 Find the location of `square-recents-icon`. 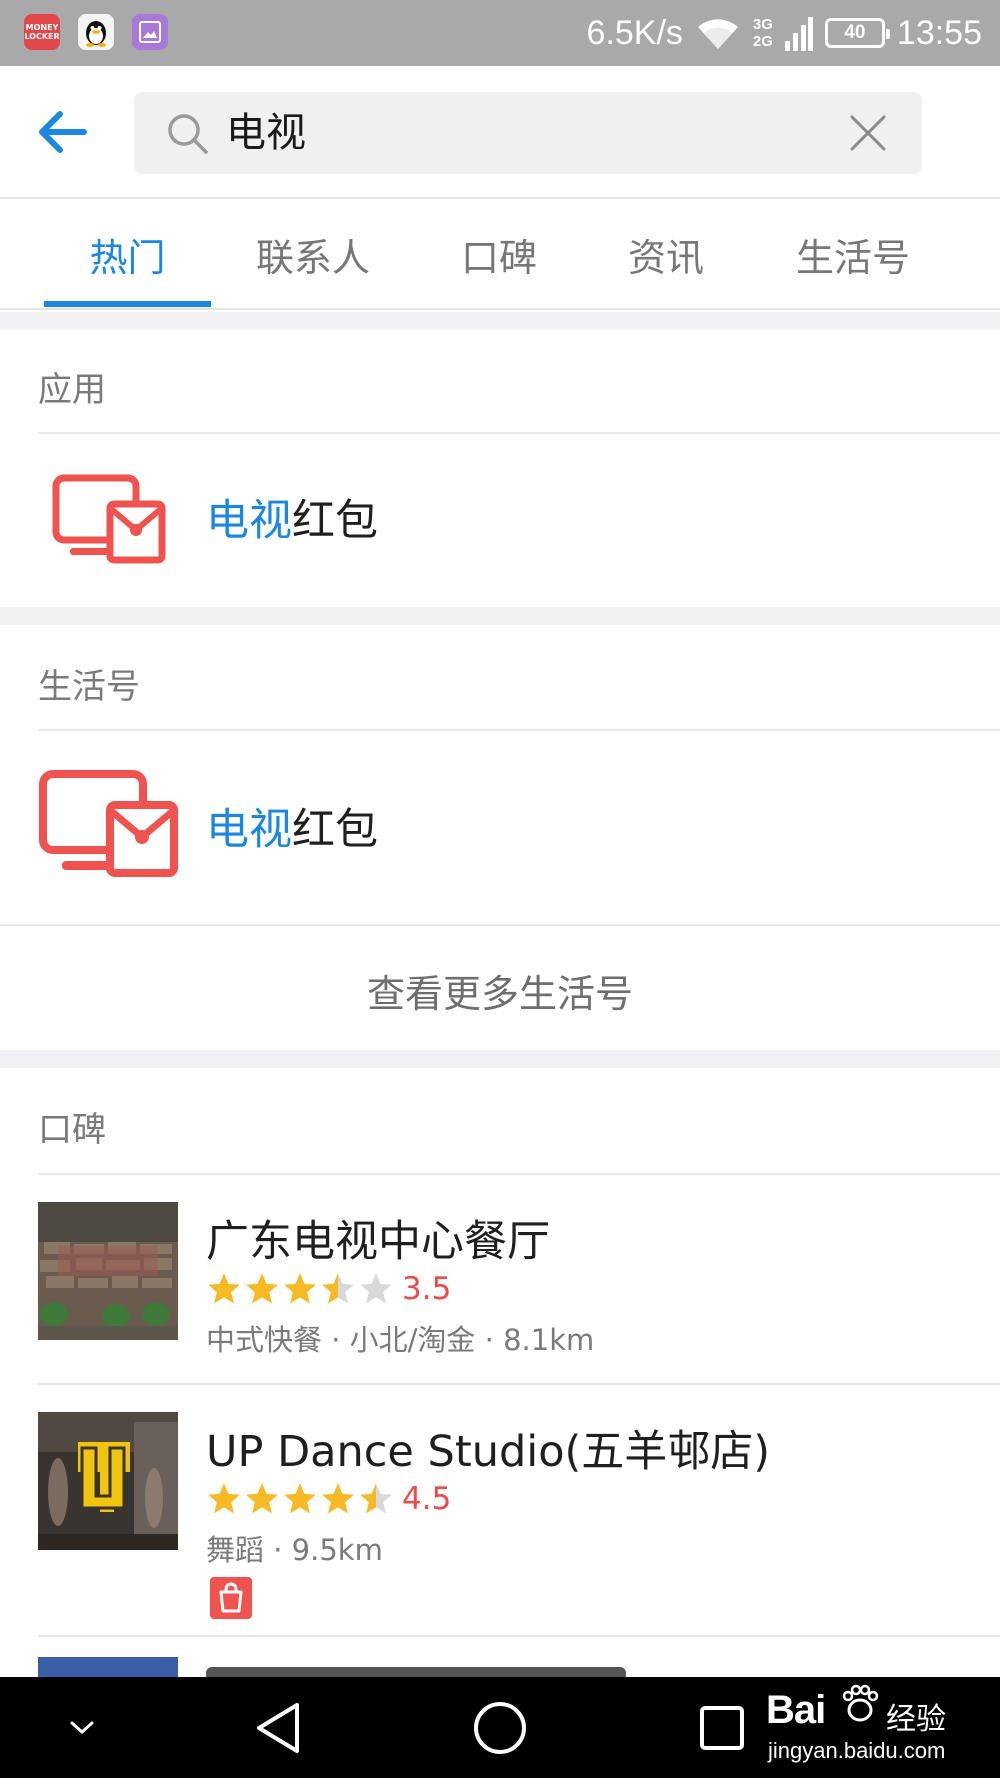

square-recents-icon is located at coordinates (722, 1727).